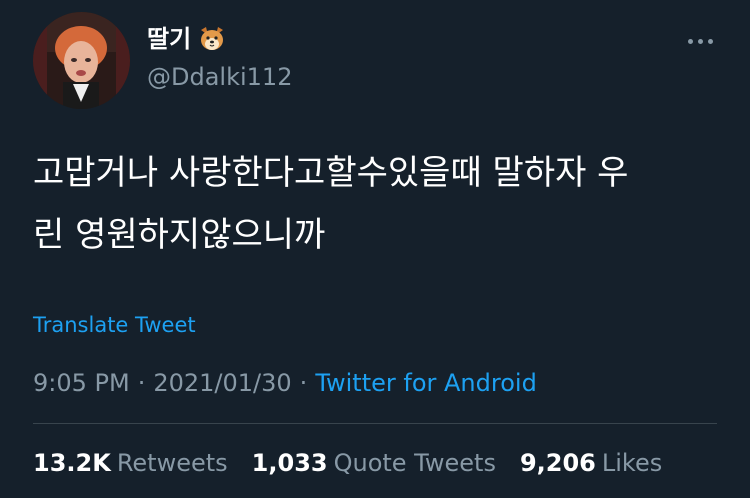  Describe the element at coordinates (557, 463) in the screenshot. I see `likes-count: 9,206` at that location.